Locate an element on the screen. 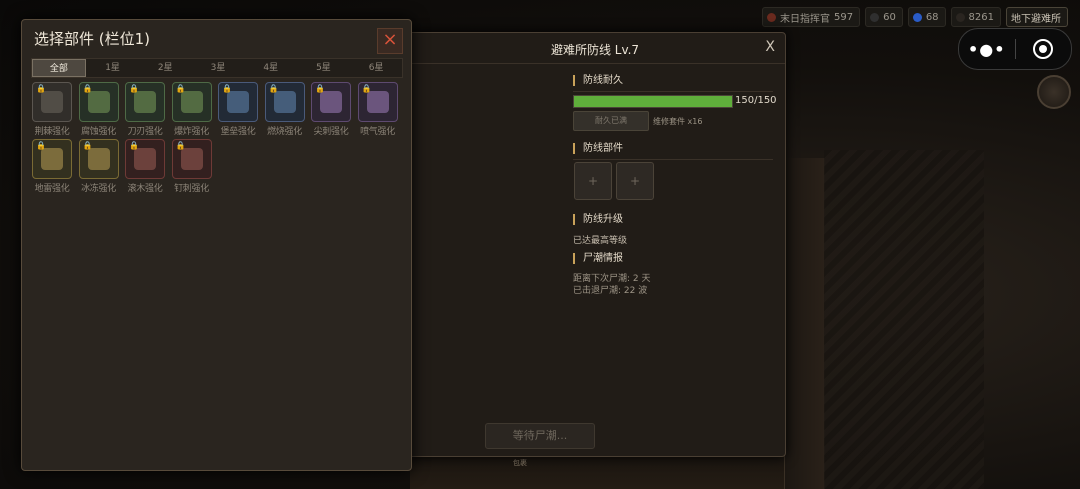  part-card: 🔒 荆棘强化 is located at coordinates (52, 109).